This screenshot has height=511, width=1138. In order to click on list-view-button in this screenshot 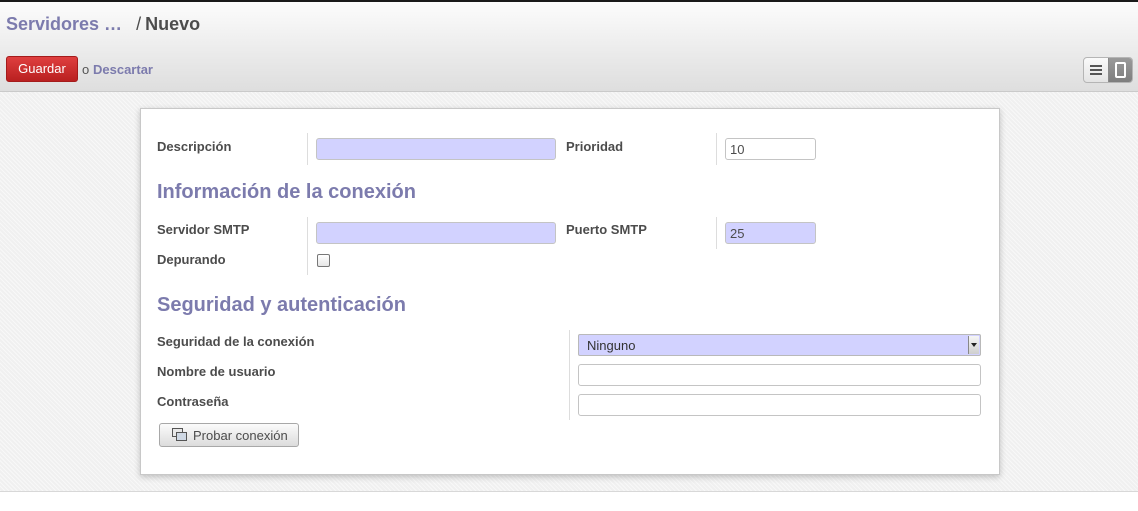, I will do `click(1096, 70)`.